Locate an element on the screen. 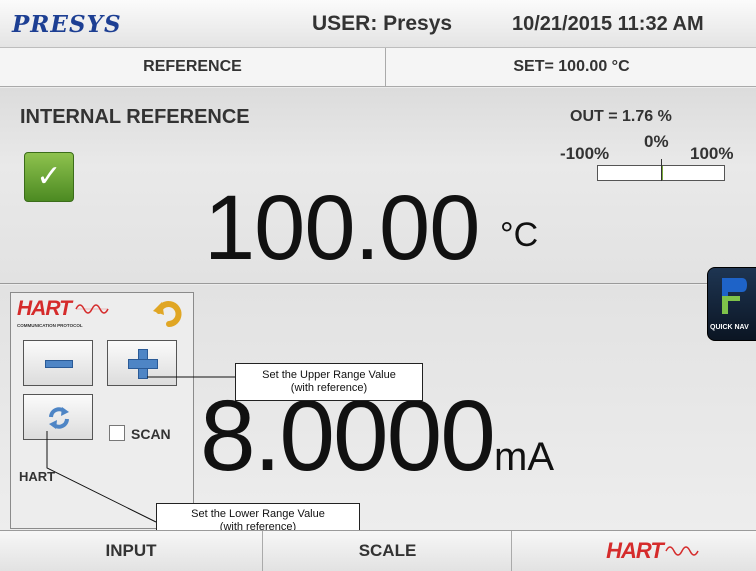 The height and width of the screenshot is (571, 756). output-bar is located at coordinates (661, 170).